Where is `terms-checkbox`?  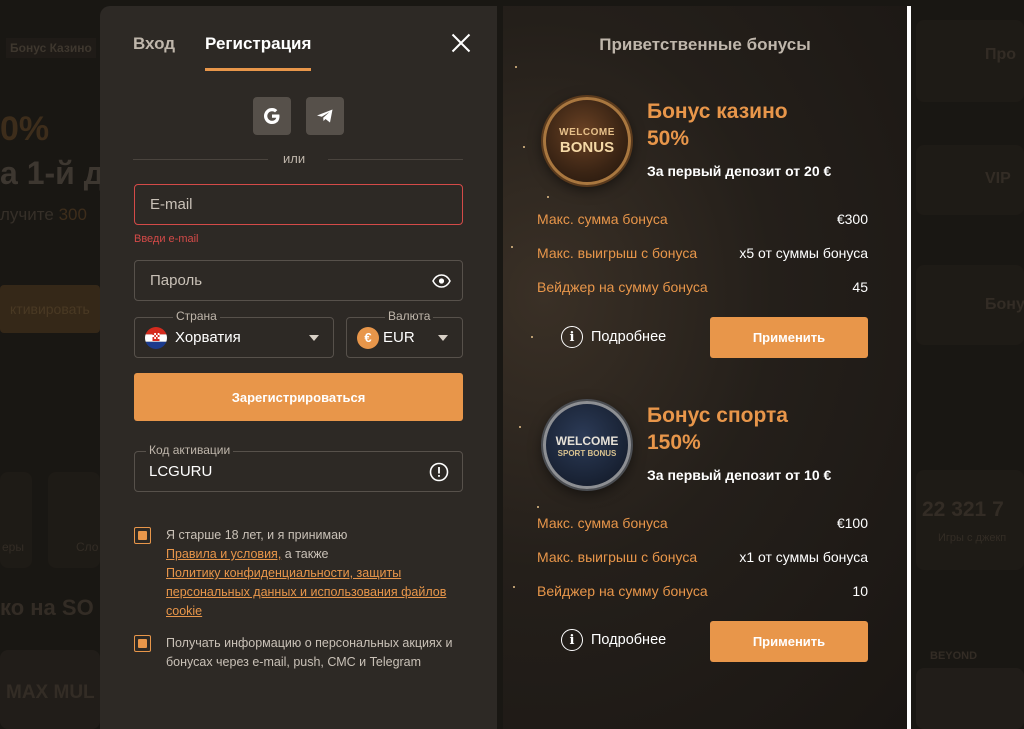
terms-checkbox is located at coordinates (142, 535).